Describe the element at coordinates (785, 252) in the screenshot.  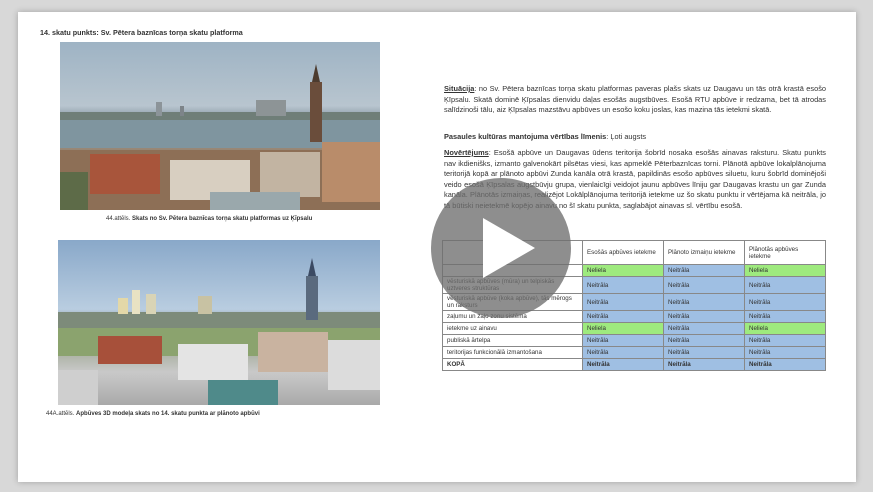
I see `table-header-cell: Plānotās apbūves ietekme` at that location.